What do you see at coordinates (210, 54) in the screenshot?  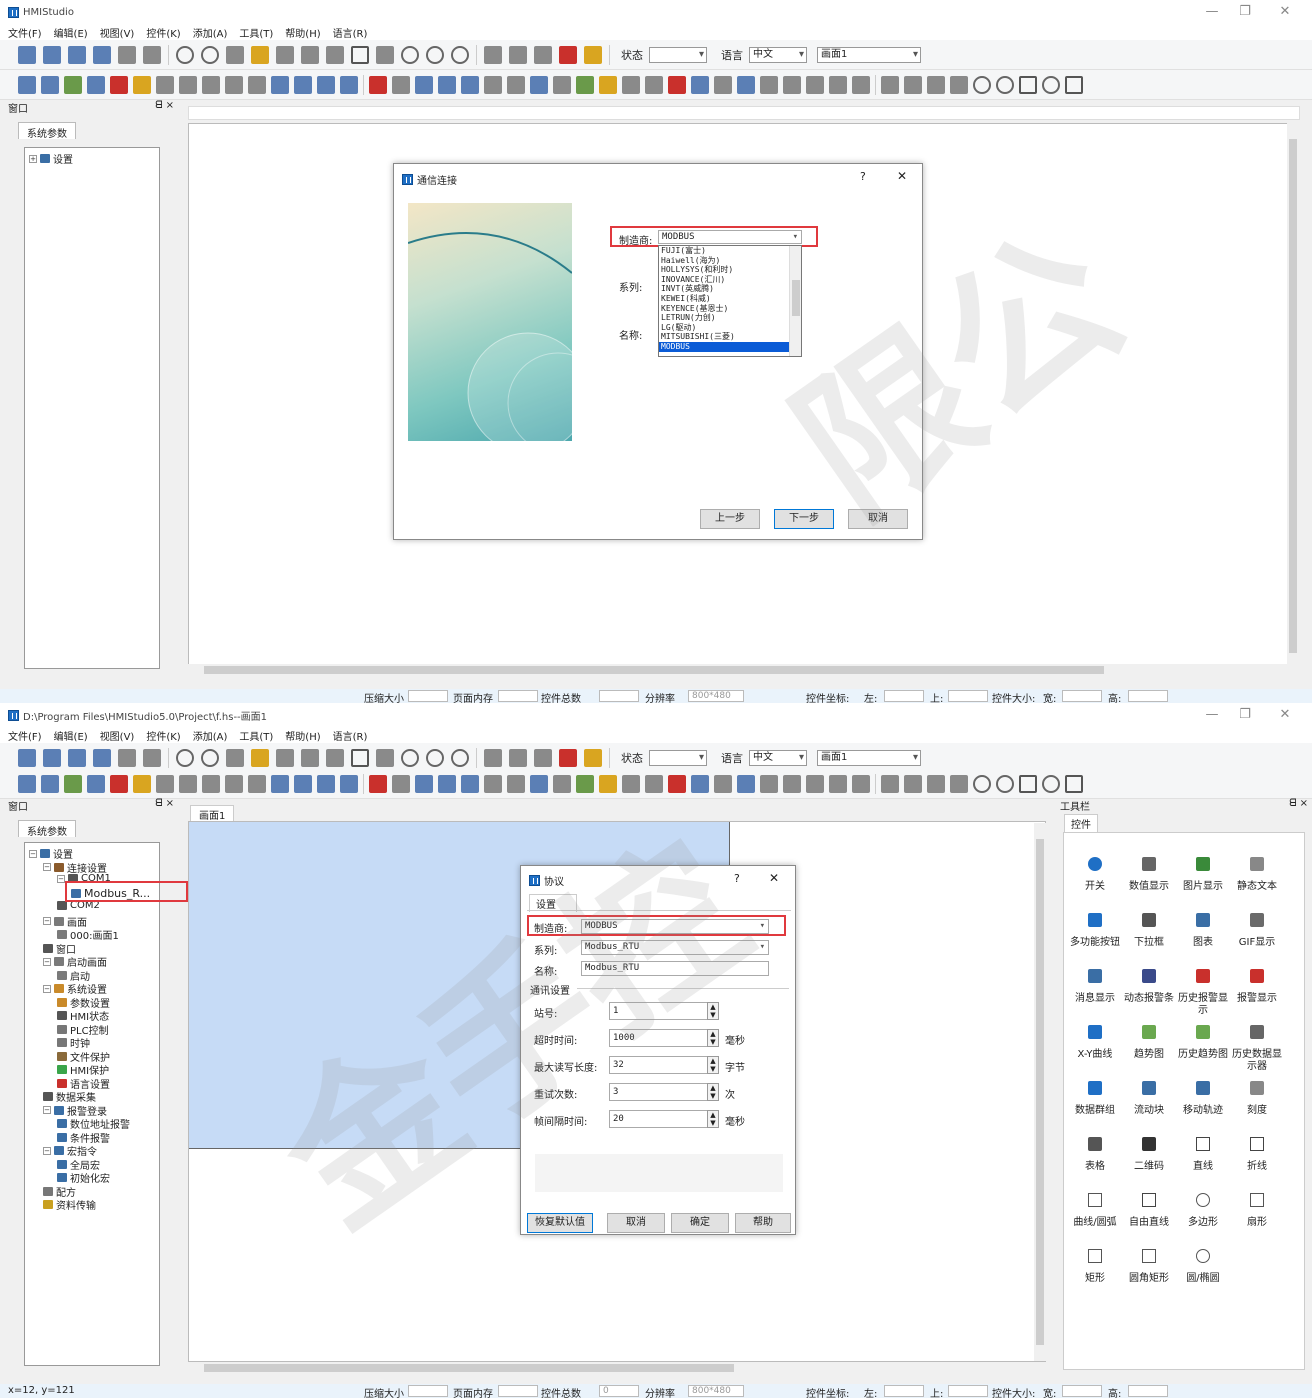 I see `tool-8-icon` at bounding box center [210, 54].